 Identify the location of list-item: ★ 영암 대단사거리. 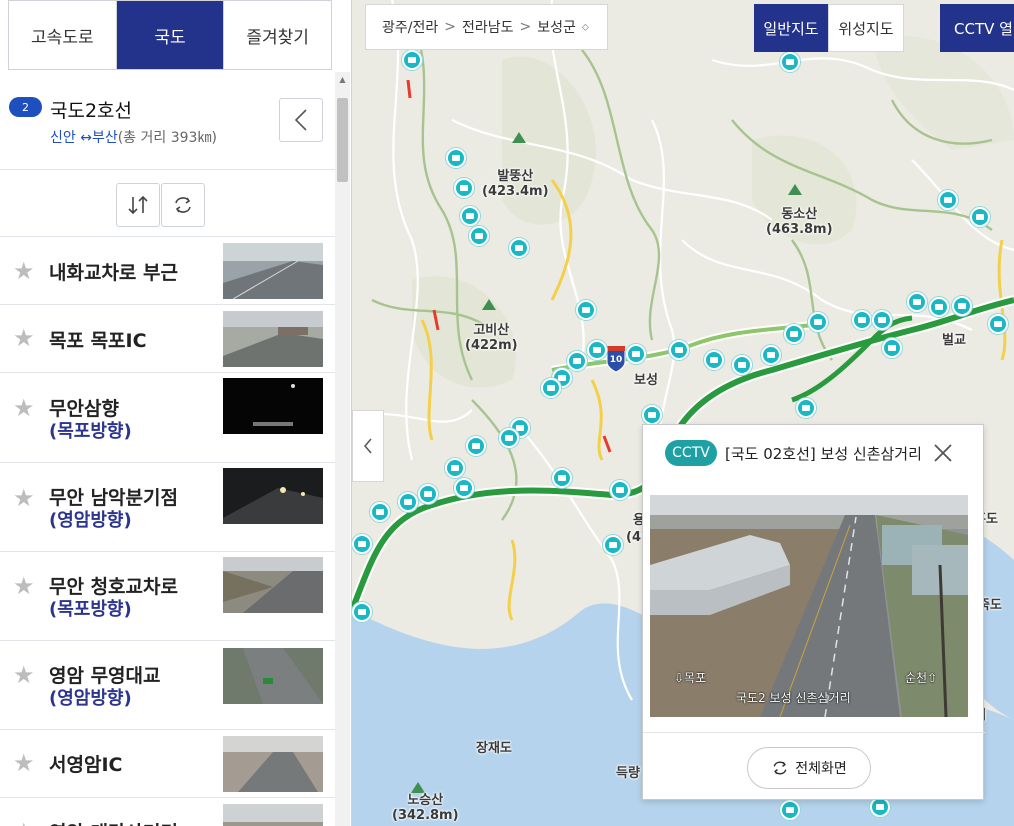
(167, 812).